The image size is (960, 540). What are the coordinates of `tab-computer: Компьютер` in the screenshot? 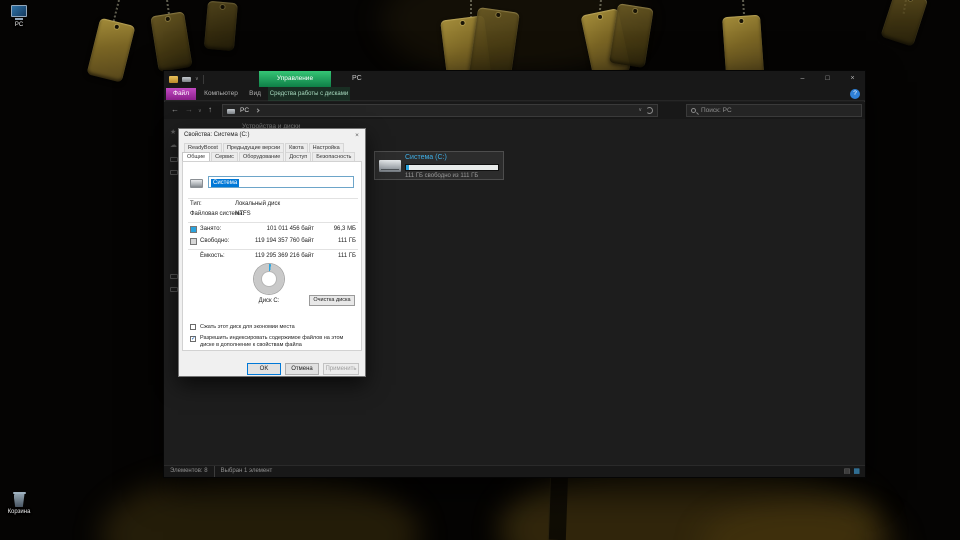 It's located at (221, 94).